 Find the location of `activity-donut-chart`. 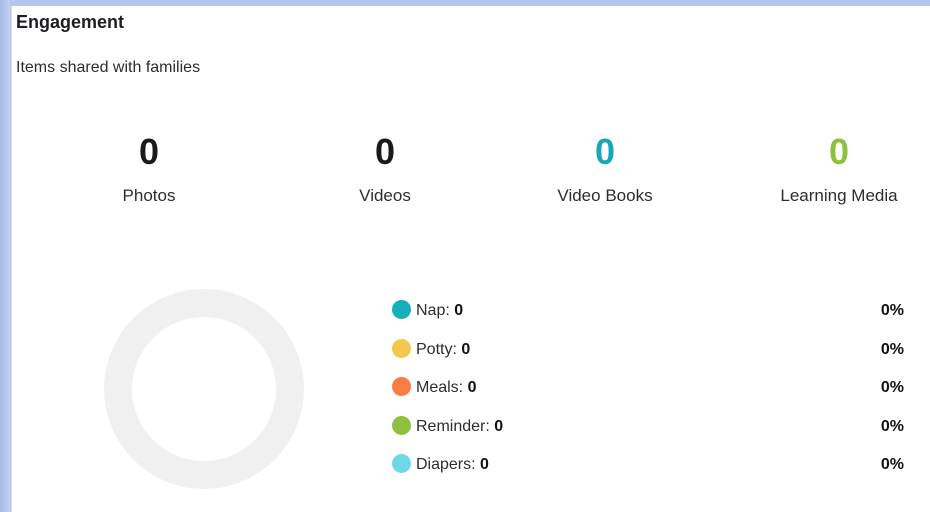

activity-donut-chart is located at coordinates (204, 389).